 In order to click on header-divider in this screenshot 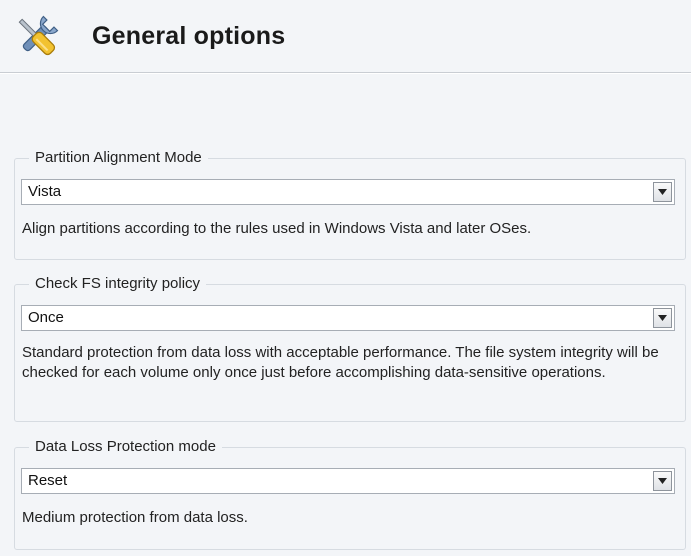, I will do `click(345, 73)`.